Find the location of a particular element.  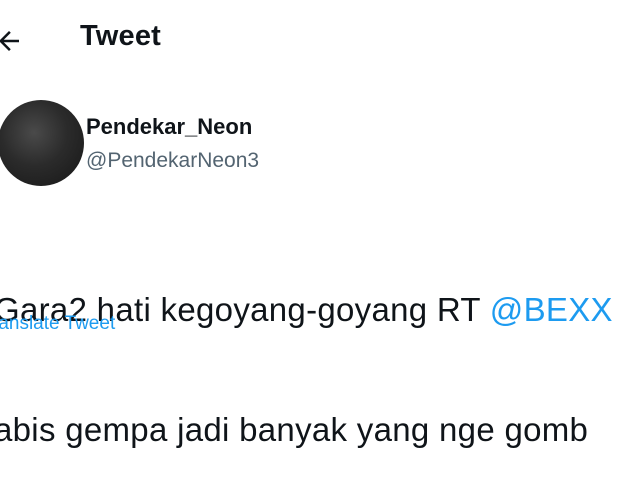

author-display-name: Pendekar_Neon is located at coordinates (169, 127).